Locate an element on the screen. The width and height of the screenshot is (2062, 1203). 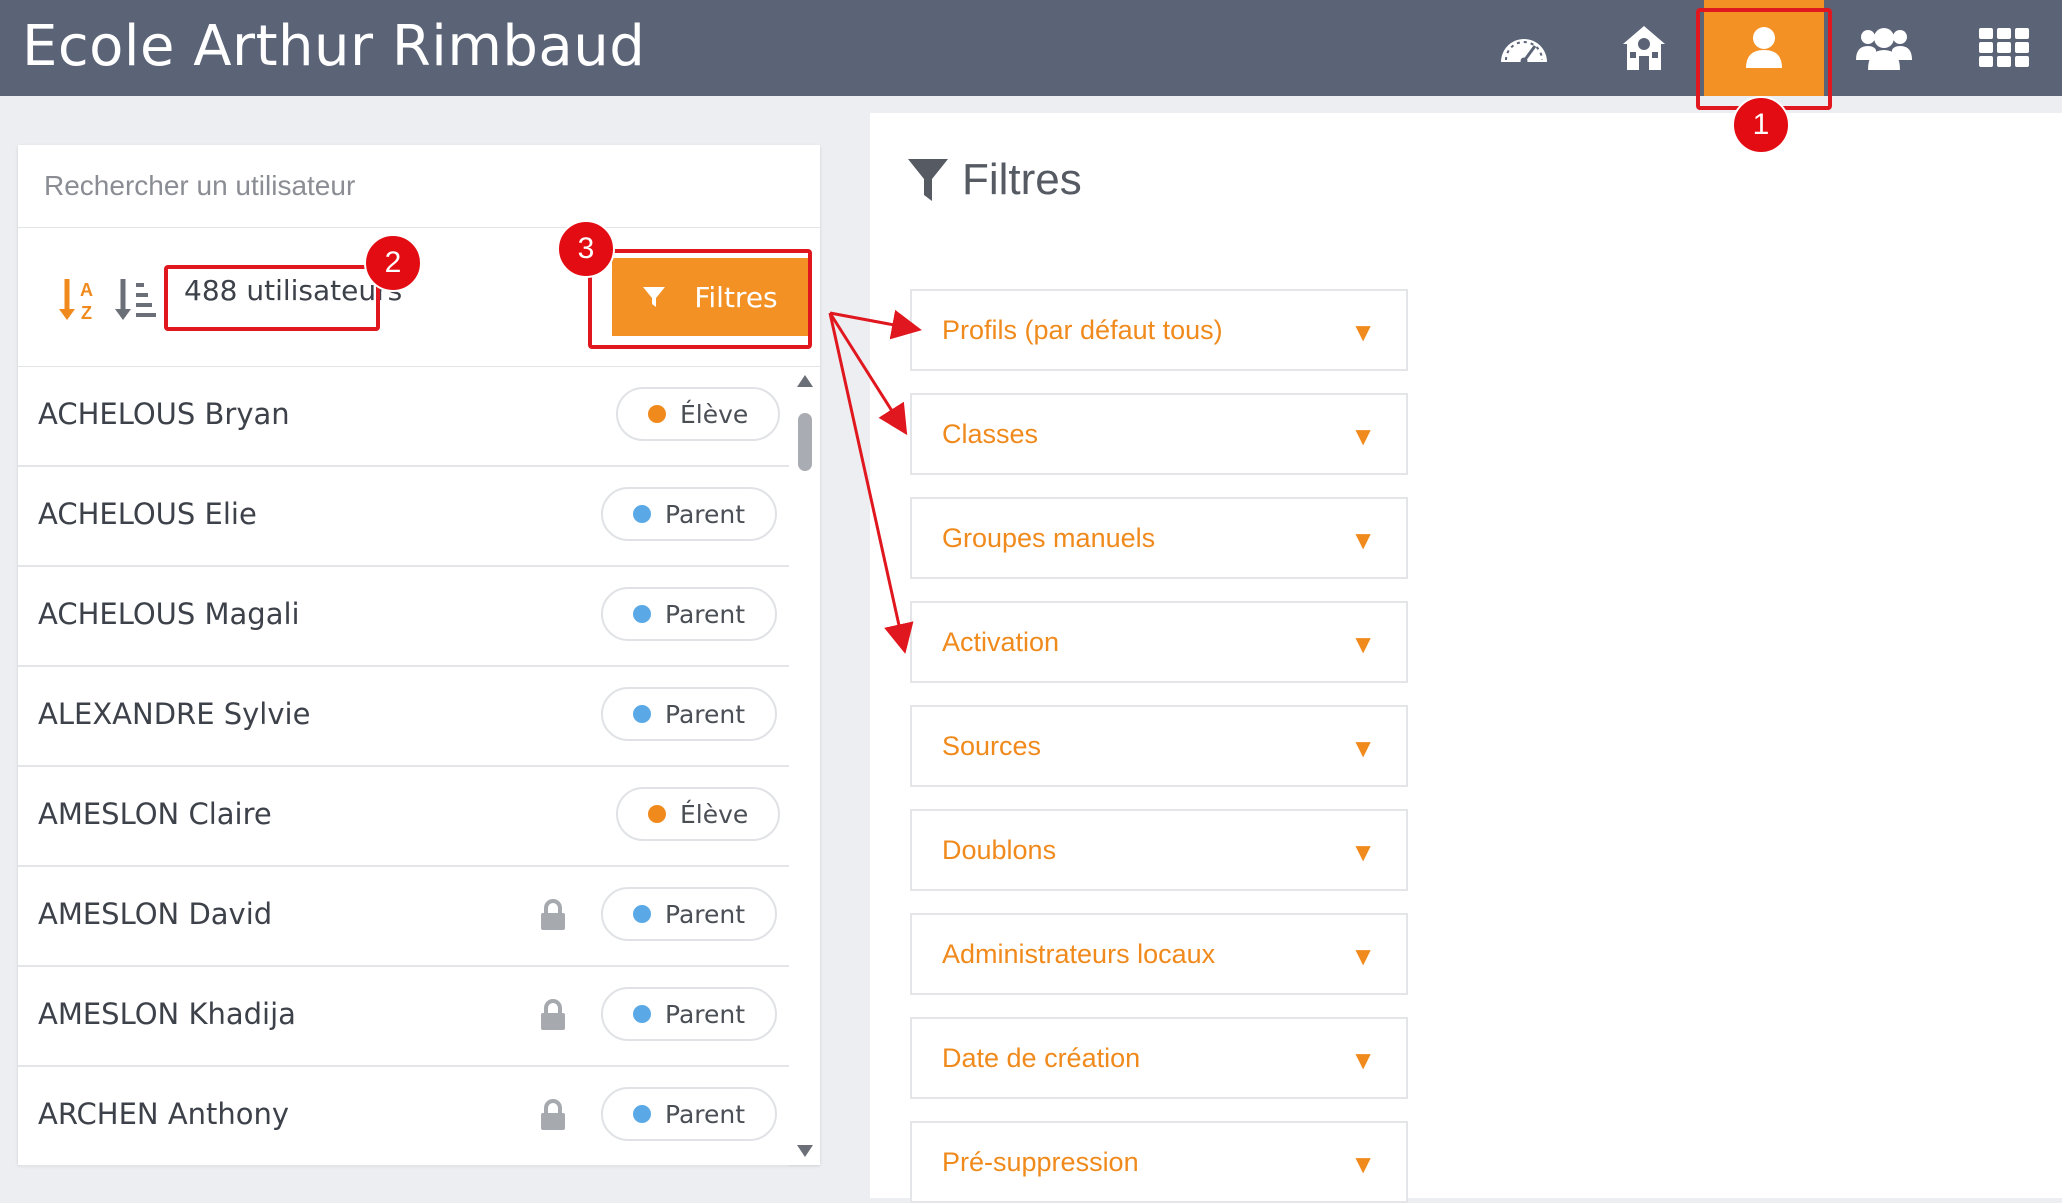
arrow-to-profils is located at coordinates (875, 324).